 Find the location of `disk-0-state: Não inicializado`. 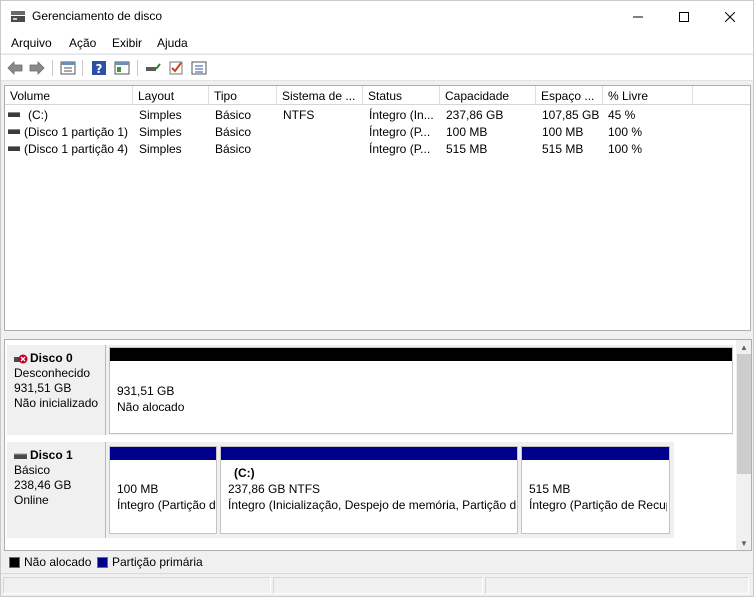

disk-0-state: Não inicializado is located at coordinates (56, 403).